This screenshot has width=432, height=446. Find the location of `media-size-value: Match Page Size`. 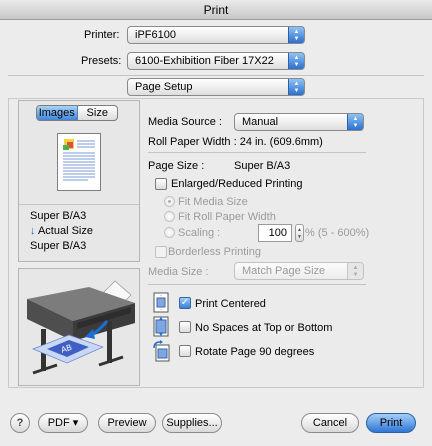

media-size-value: Match Page Size is located at coordinates (284, 271).